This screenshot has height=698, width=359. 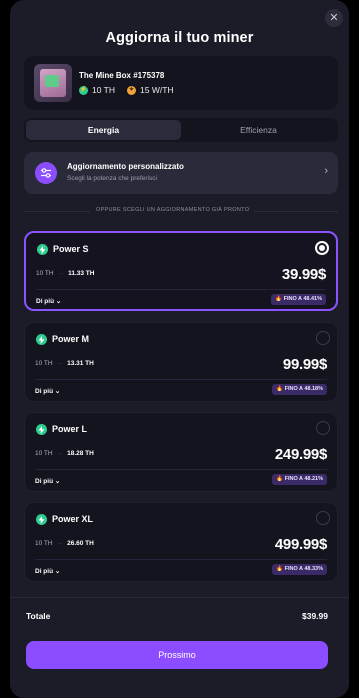 What do you see at coordinates (179, 38) in the screenshot?
I see `modal-title: Aggiorna il tuo miner` at bounding box center [179, 38].